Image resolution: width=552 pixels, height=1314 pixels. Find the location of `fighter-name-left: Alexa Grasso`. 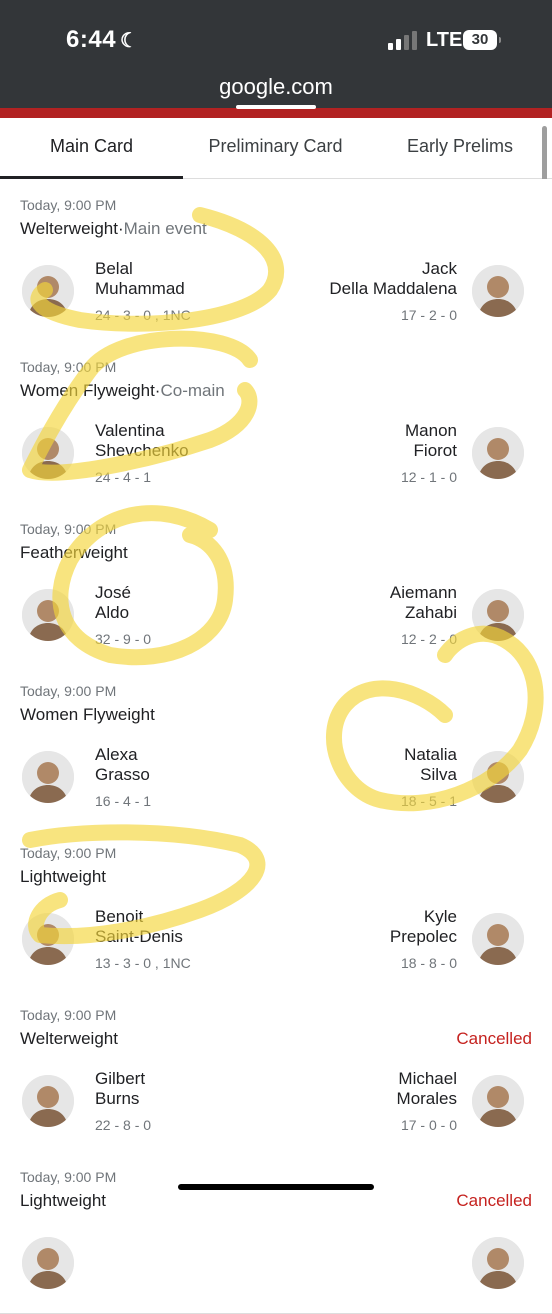

fighter-name-left: Alexa Grasso is located at coordinates (122, 765).